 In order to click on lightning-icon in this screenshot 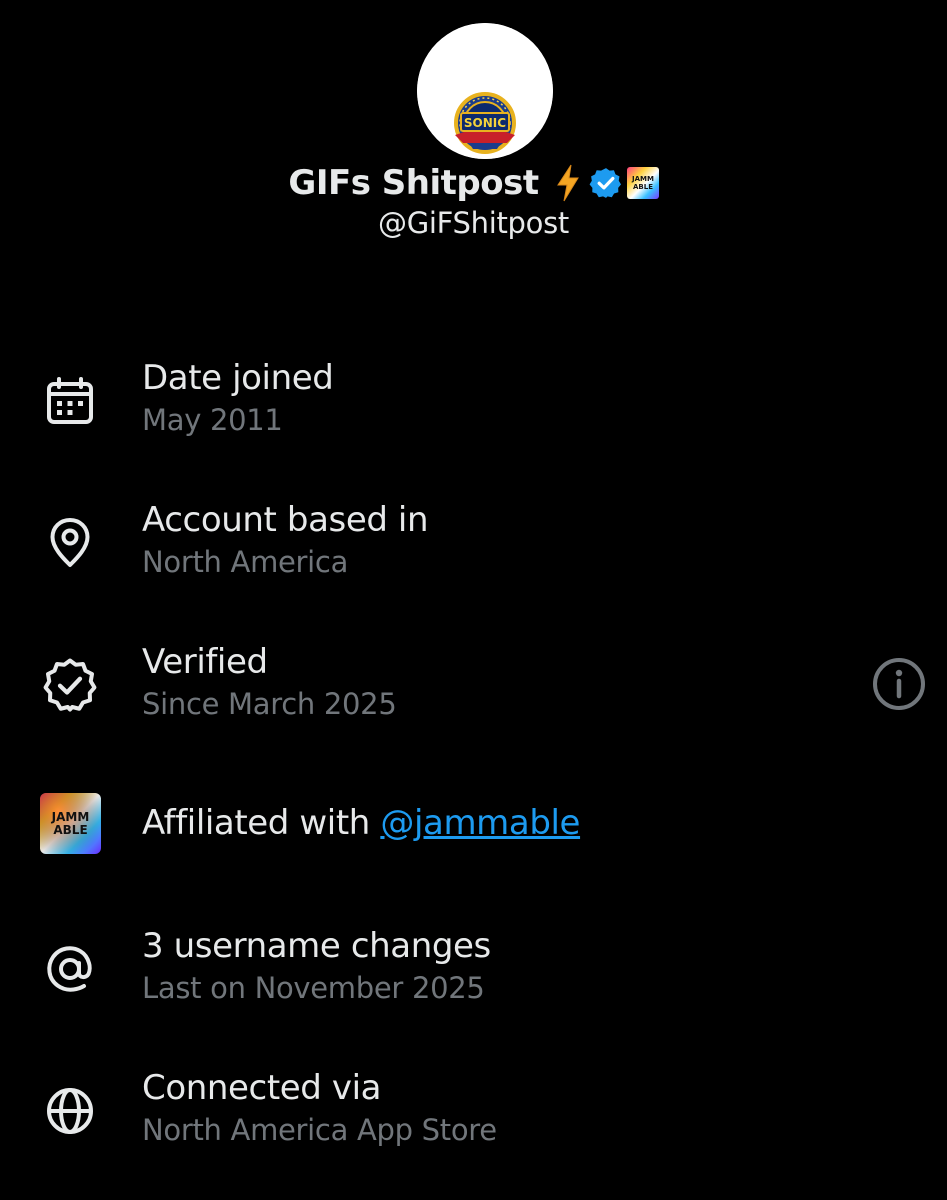, I will do `click(568, 183)`.